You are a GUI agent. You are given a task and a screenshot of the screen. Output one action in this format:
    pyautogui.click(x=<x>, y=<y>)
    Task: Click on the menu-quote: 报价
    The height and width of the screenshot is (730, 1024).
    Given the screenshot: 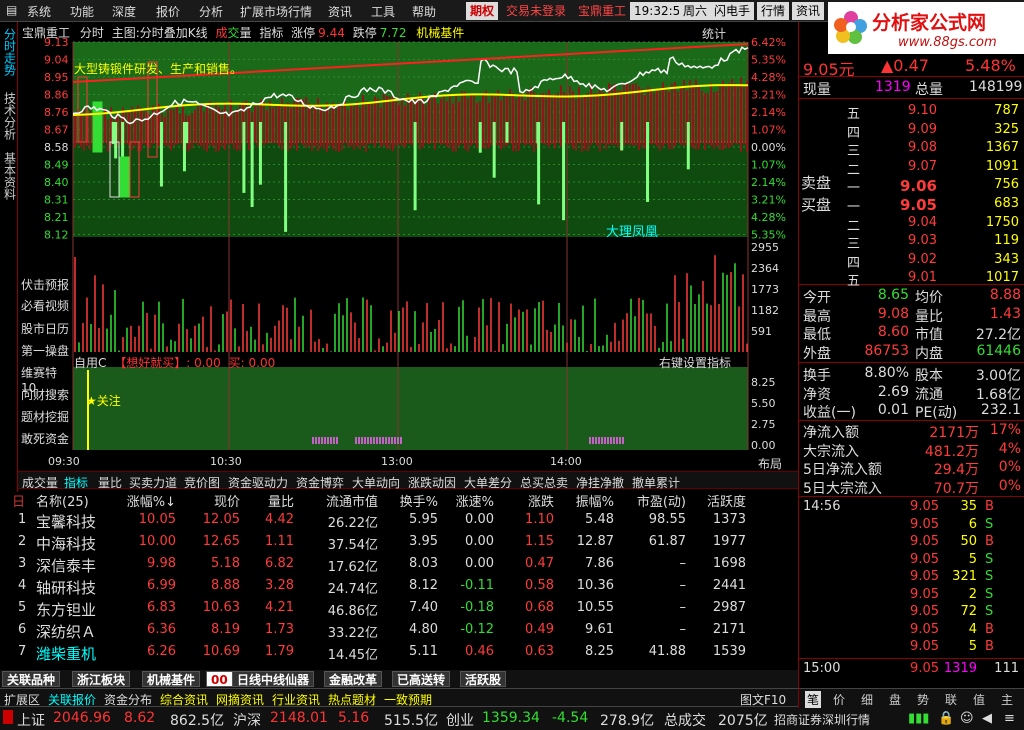 What is the action you would take?
    pyautogui.click(x=168, y=11)
    